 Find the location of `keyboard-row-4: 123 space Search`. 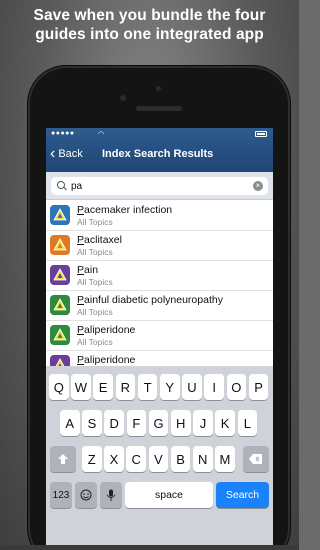

keyboard-row-4: 123 space Search is located at coordinates (159, 495).